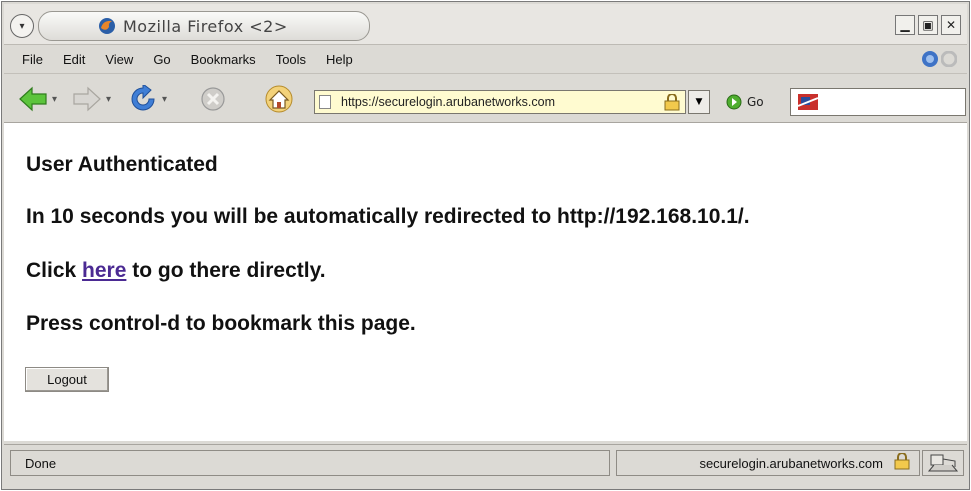 The height and width of the screenshot is (491, 971). Describe the element at coordinates (119, 59) in the screenshot. I see `menu-view: View` at that location.